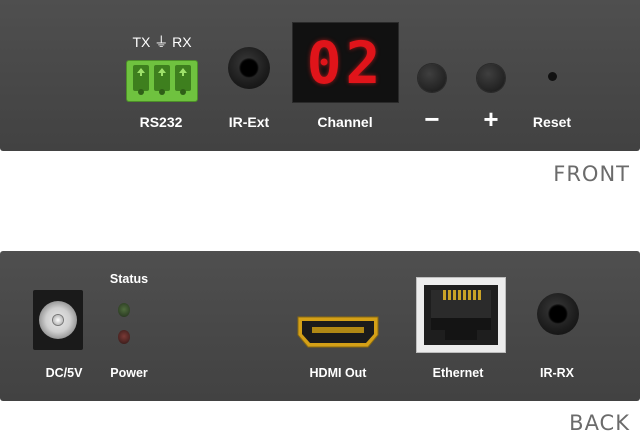 This screenshot has height=436, width=640. I want to click on channel-value: 02, so click(345, 62).